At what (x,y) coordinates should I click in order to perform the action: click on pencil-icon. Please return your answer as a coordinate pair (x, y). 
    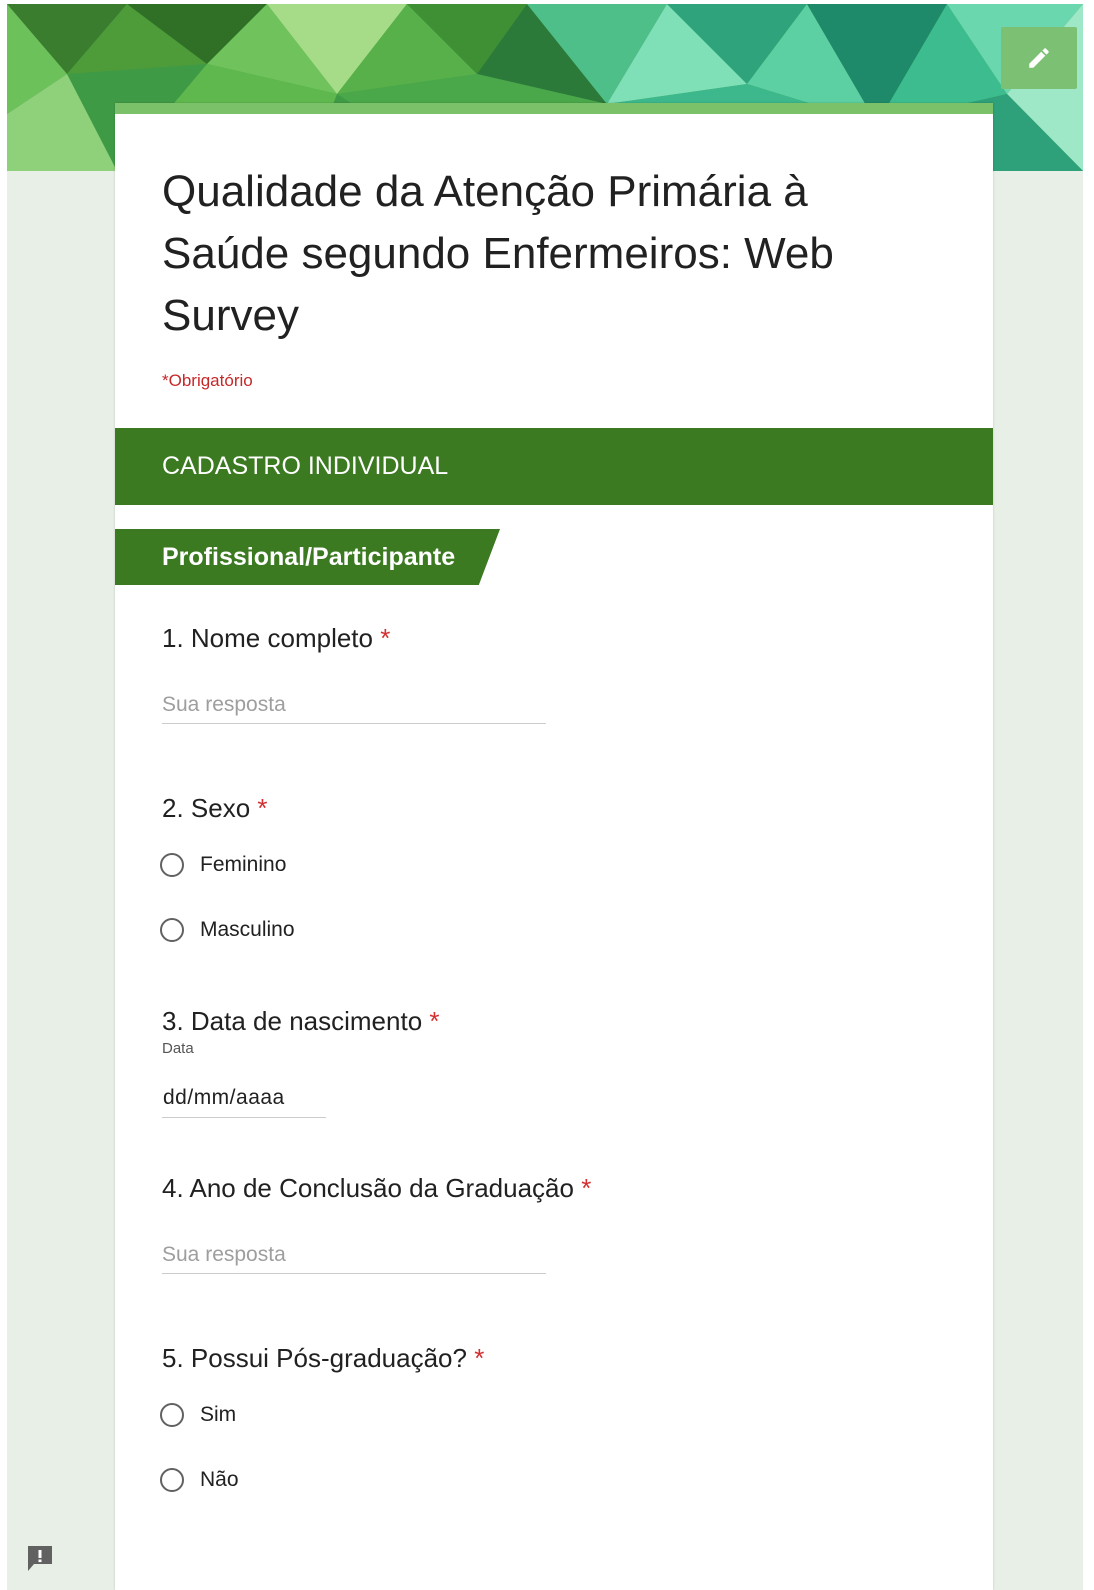
    Looking at the image, I should click on (1039, 58).